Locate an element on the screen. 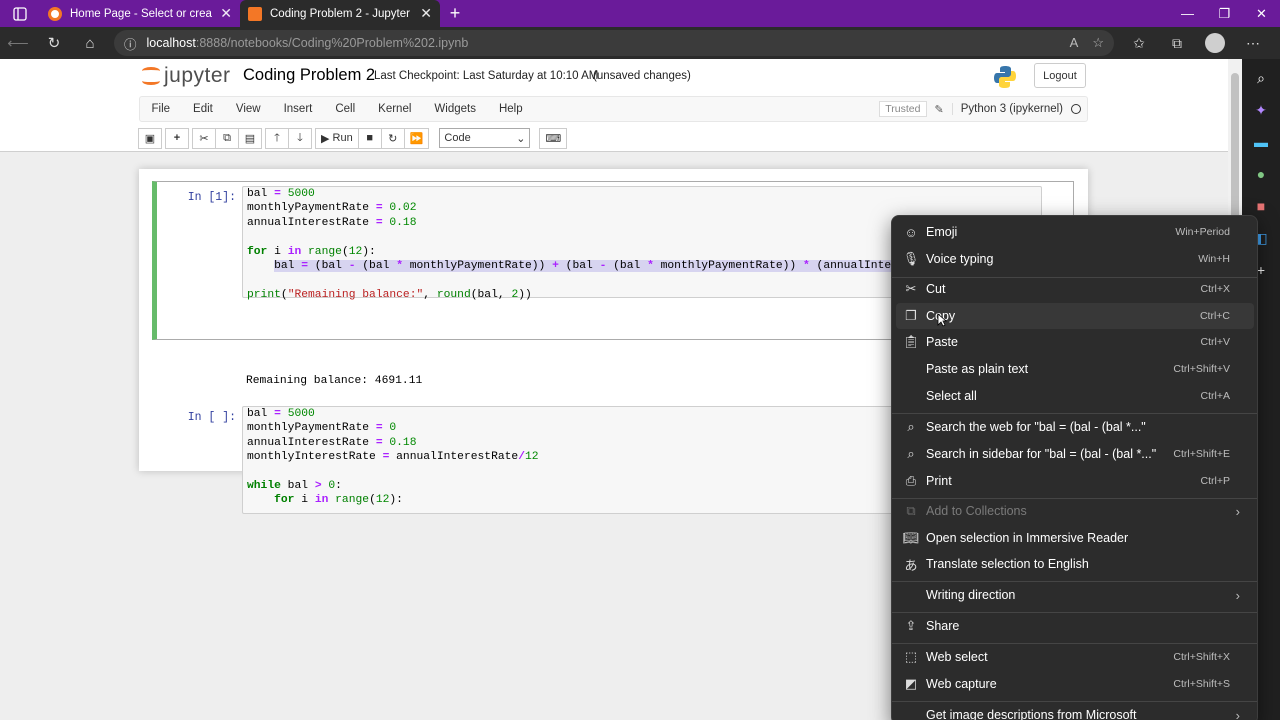  move-down-icon: 🡓 is located at coordinates (300, 138).